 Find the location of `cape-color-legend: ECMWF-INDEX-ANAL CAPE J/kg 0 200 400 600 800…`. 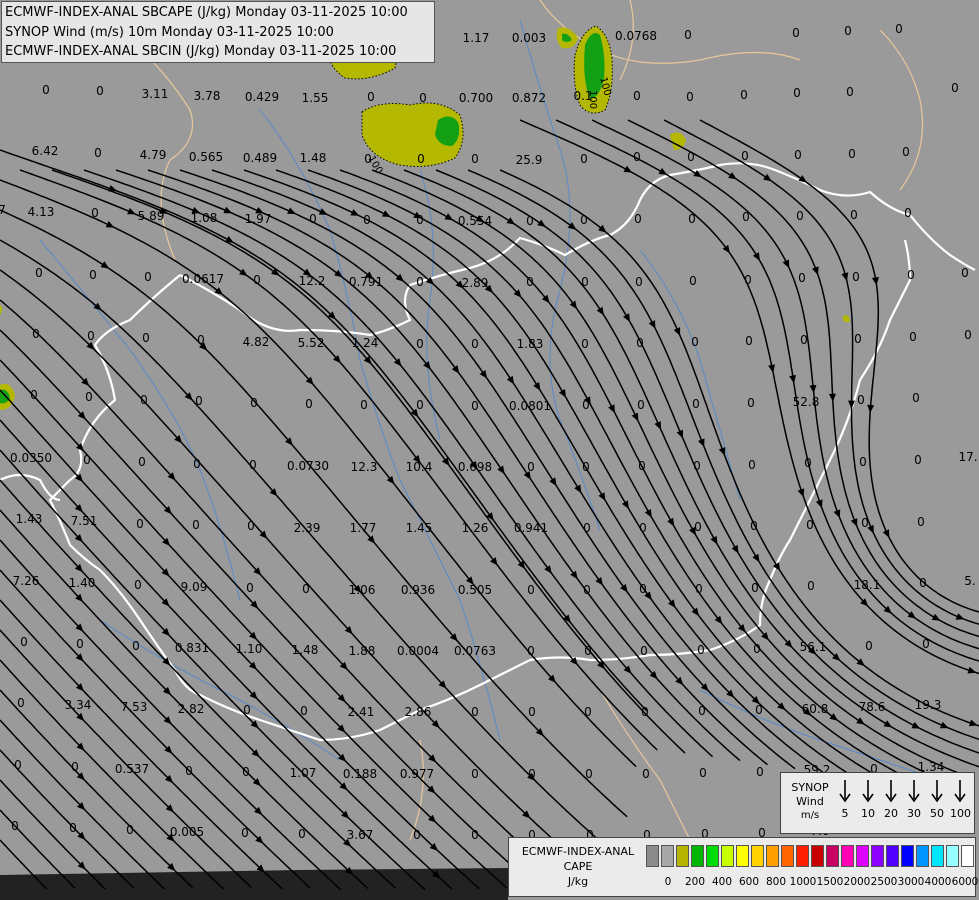

cape-color-legend: ECMWF-INDEX-ANAL CAPE J/kg 0 200 400 600 800… is located at coordinates (743, 867).